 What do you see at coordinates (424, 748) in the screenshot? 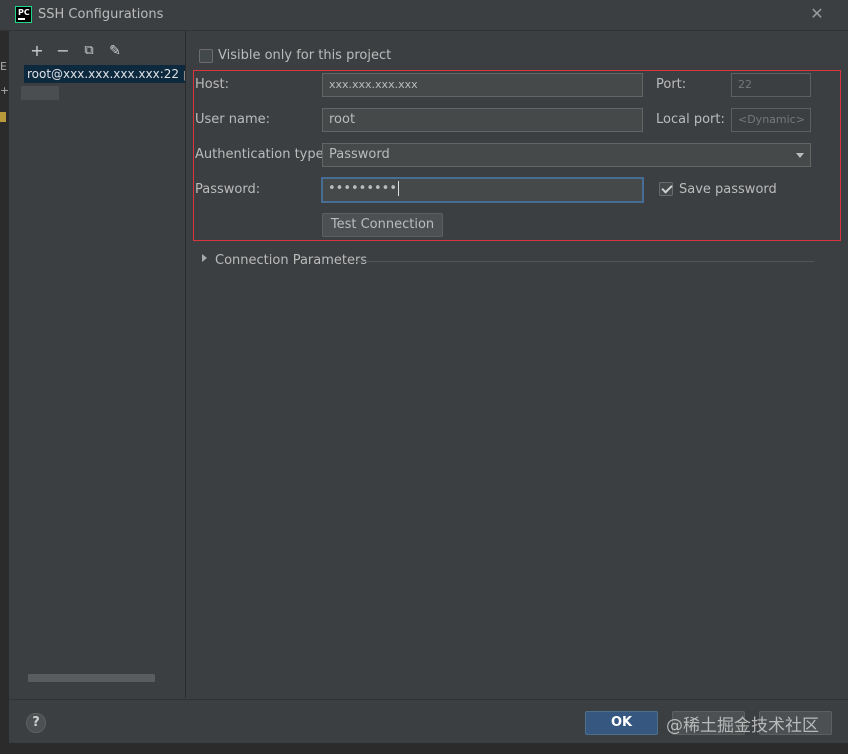
I see `ide-bottom-strip` at bounding box center [424, 748].